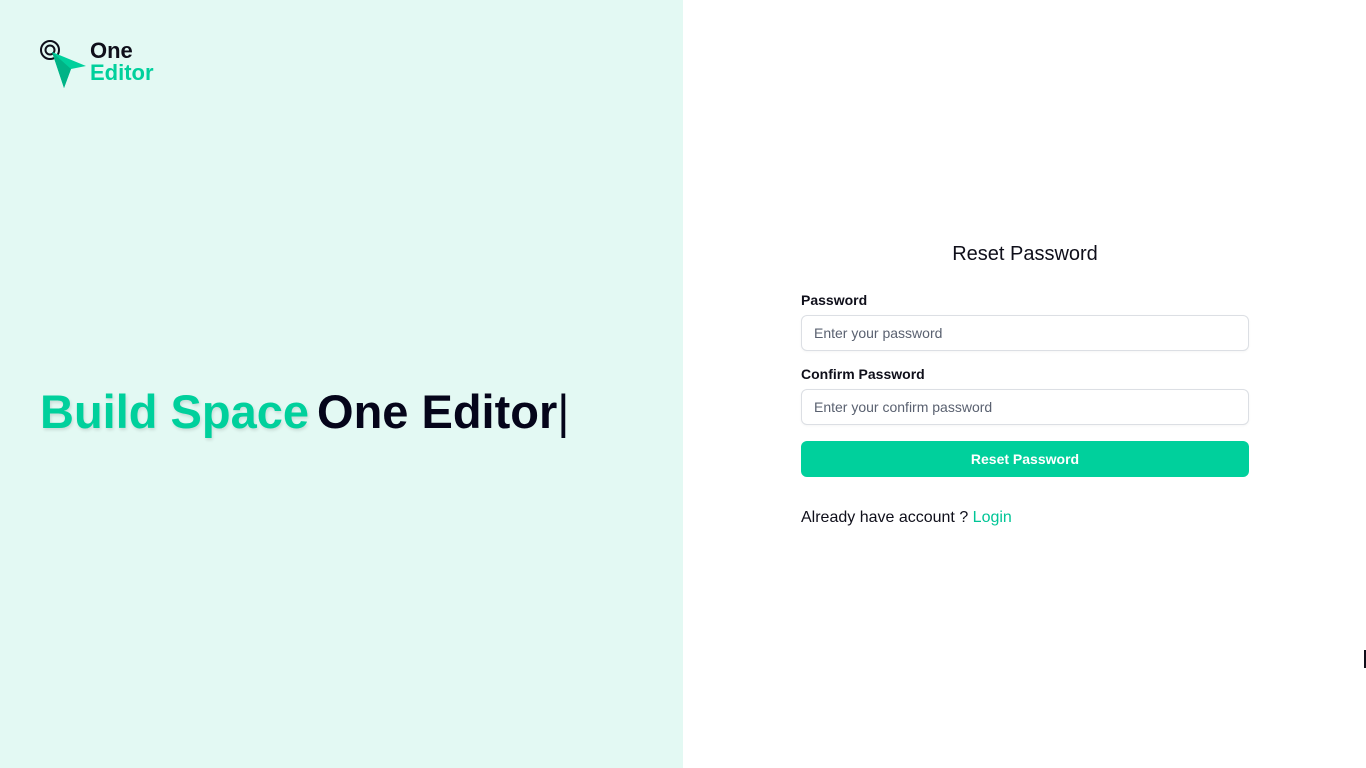 The image size is (1366, 768). What do you see at coordinates (1025, 459) in the screenshot?
I see `reset-password-button: Reset Password` at bounding box center [1025, 459].